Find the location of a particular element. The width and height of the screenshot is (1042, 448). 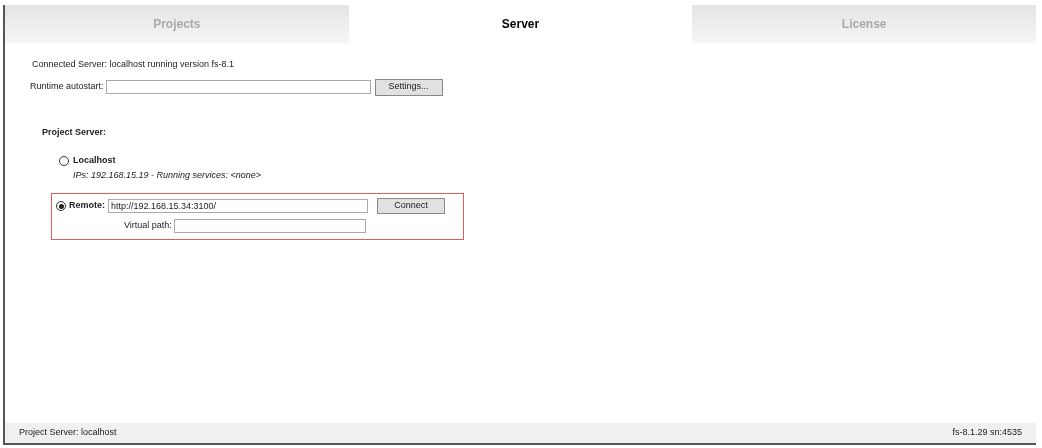

field-label: Runtime autostart: is located at coordinates (67, 87).